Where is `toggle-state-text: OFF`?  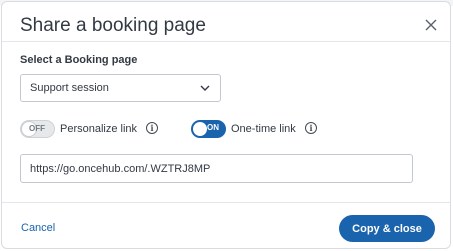 toggle-state-text: OFF is located at coordinates (37, 128).